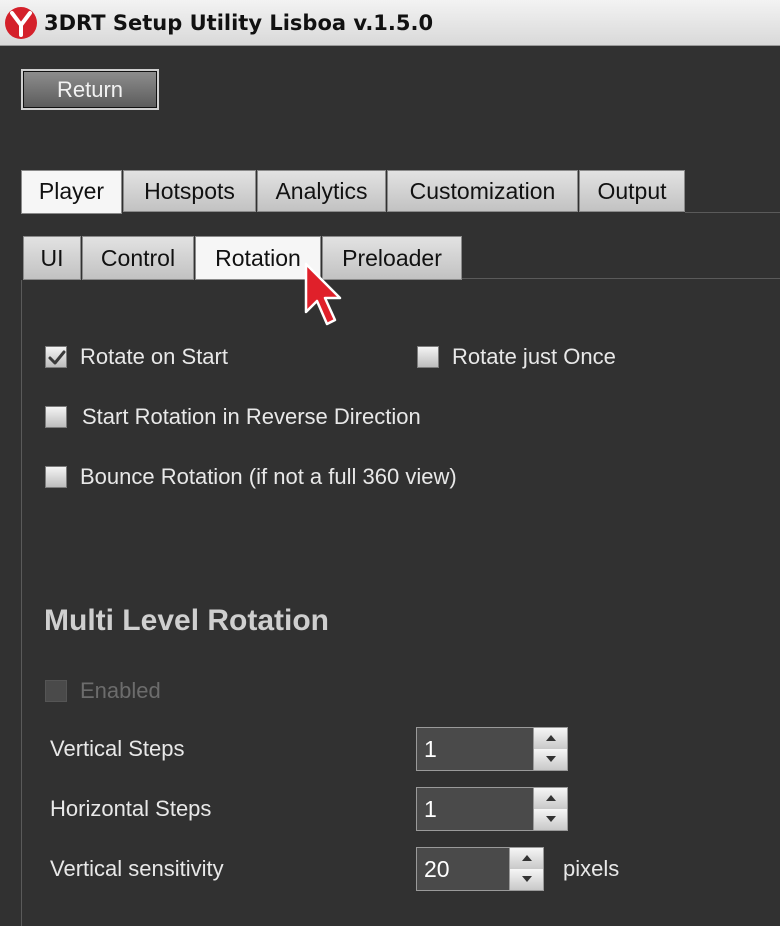 This screenshot has height=926, width=780. I want to click on horizontal-steps-decrement-button, so click(550, 819).